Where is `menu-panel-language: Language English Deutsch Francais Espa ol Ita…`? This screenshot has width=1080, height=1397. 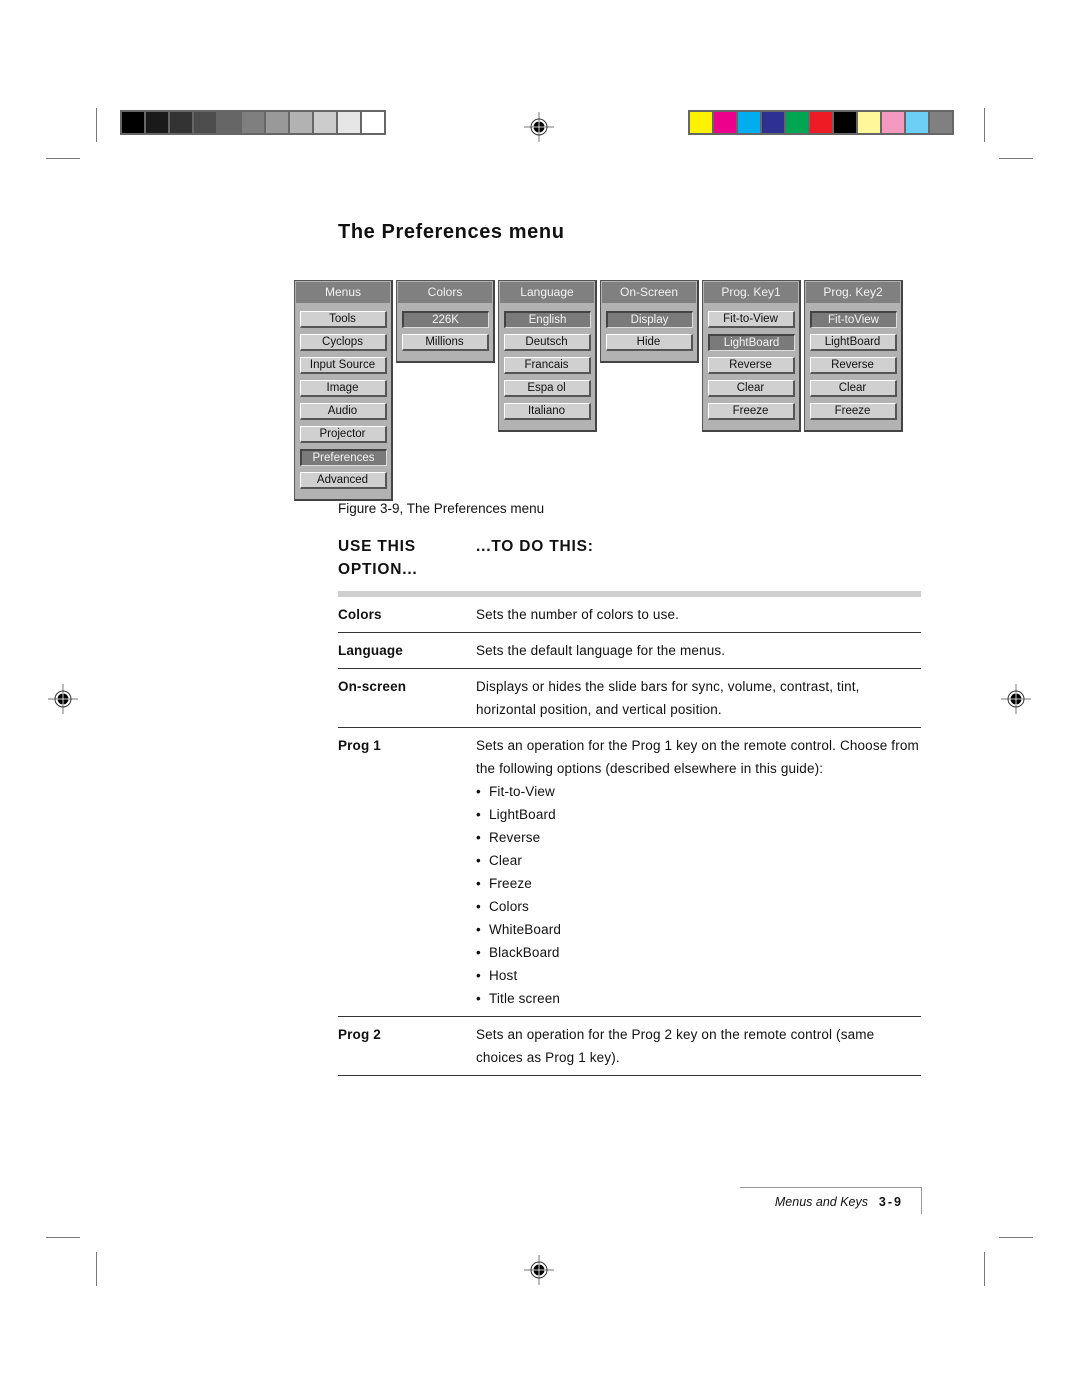 menu-panel-language: Language English Deutsch Francais Espa ol Ita… is located at coordinates (547, 356).